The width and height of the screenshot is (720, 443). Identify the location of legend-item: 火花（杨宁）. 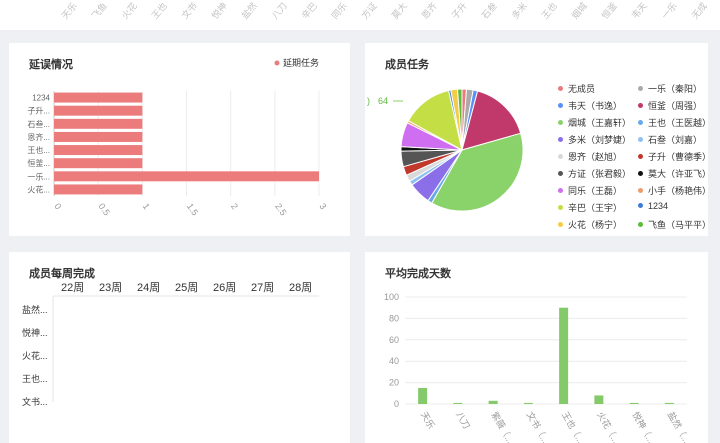
(590, 224).